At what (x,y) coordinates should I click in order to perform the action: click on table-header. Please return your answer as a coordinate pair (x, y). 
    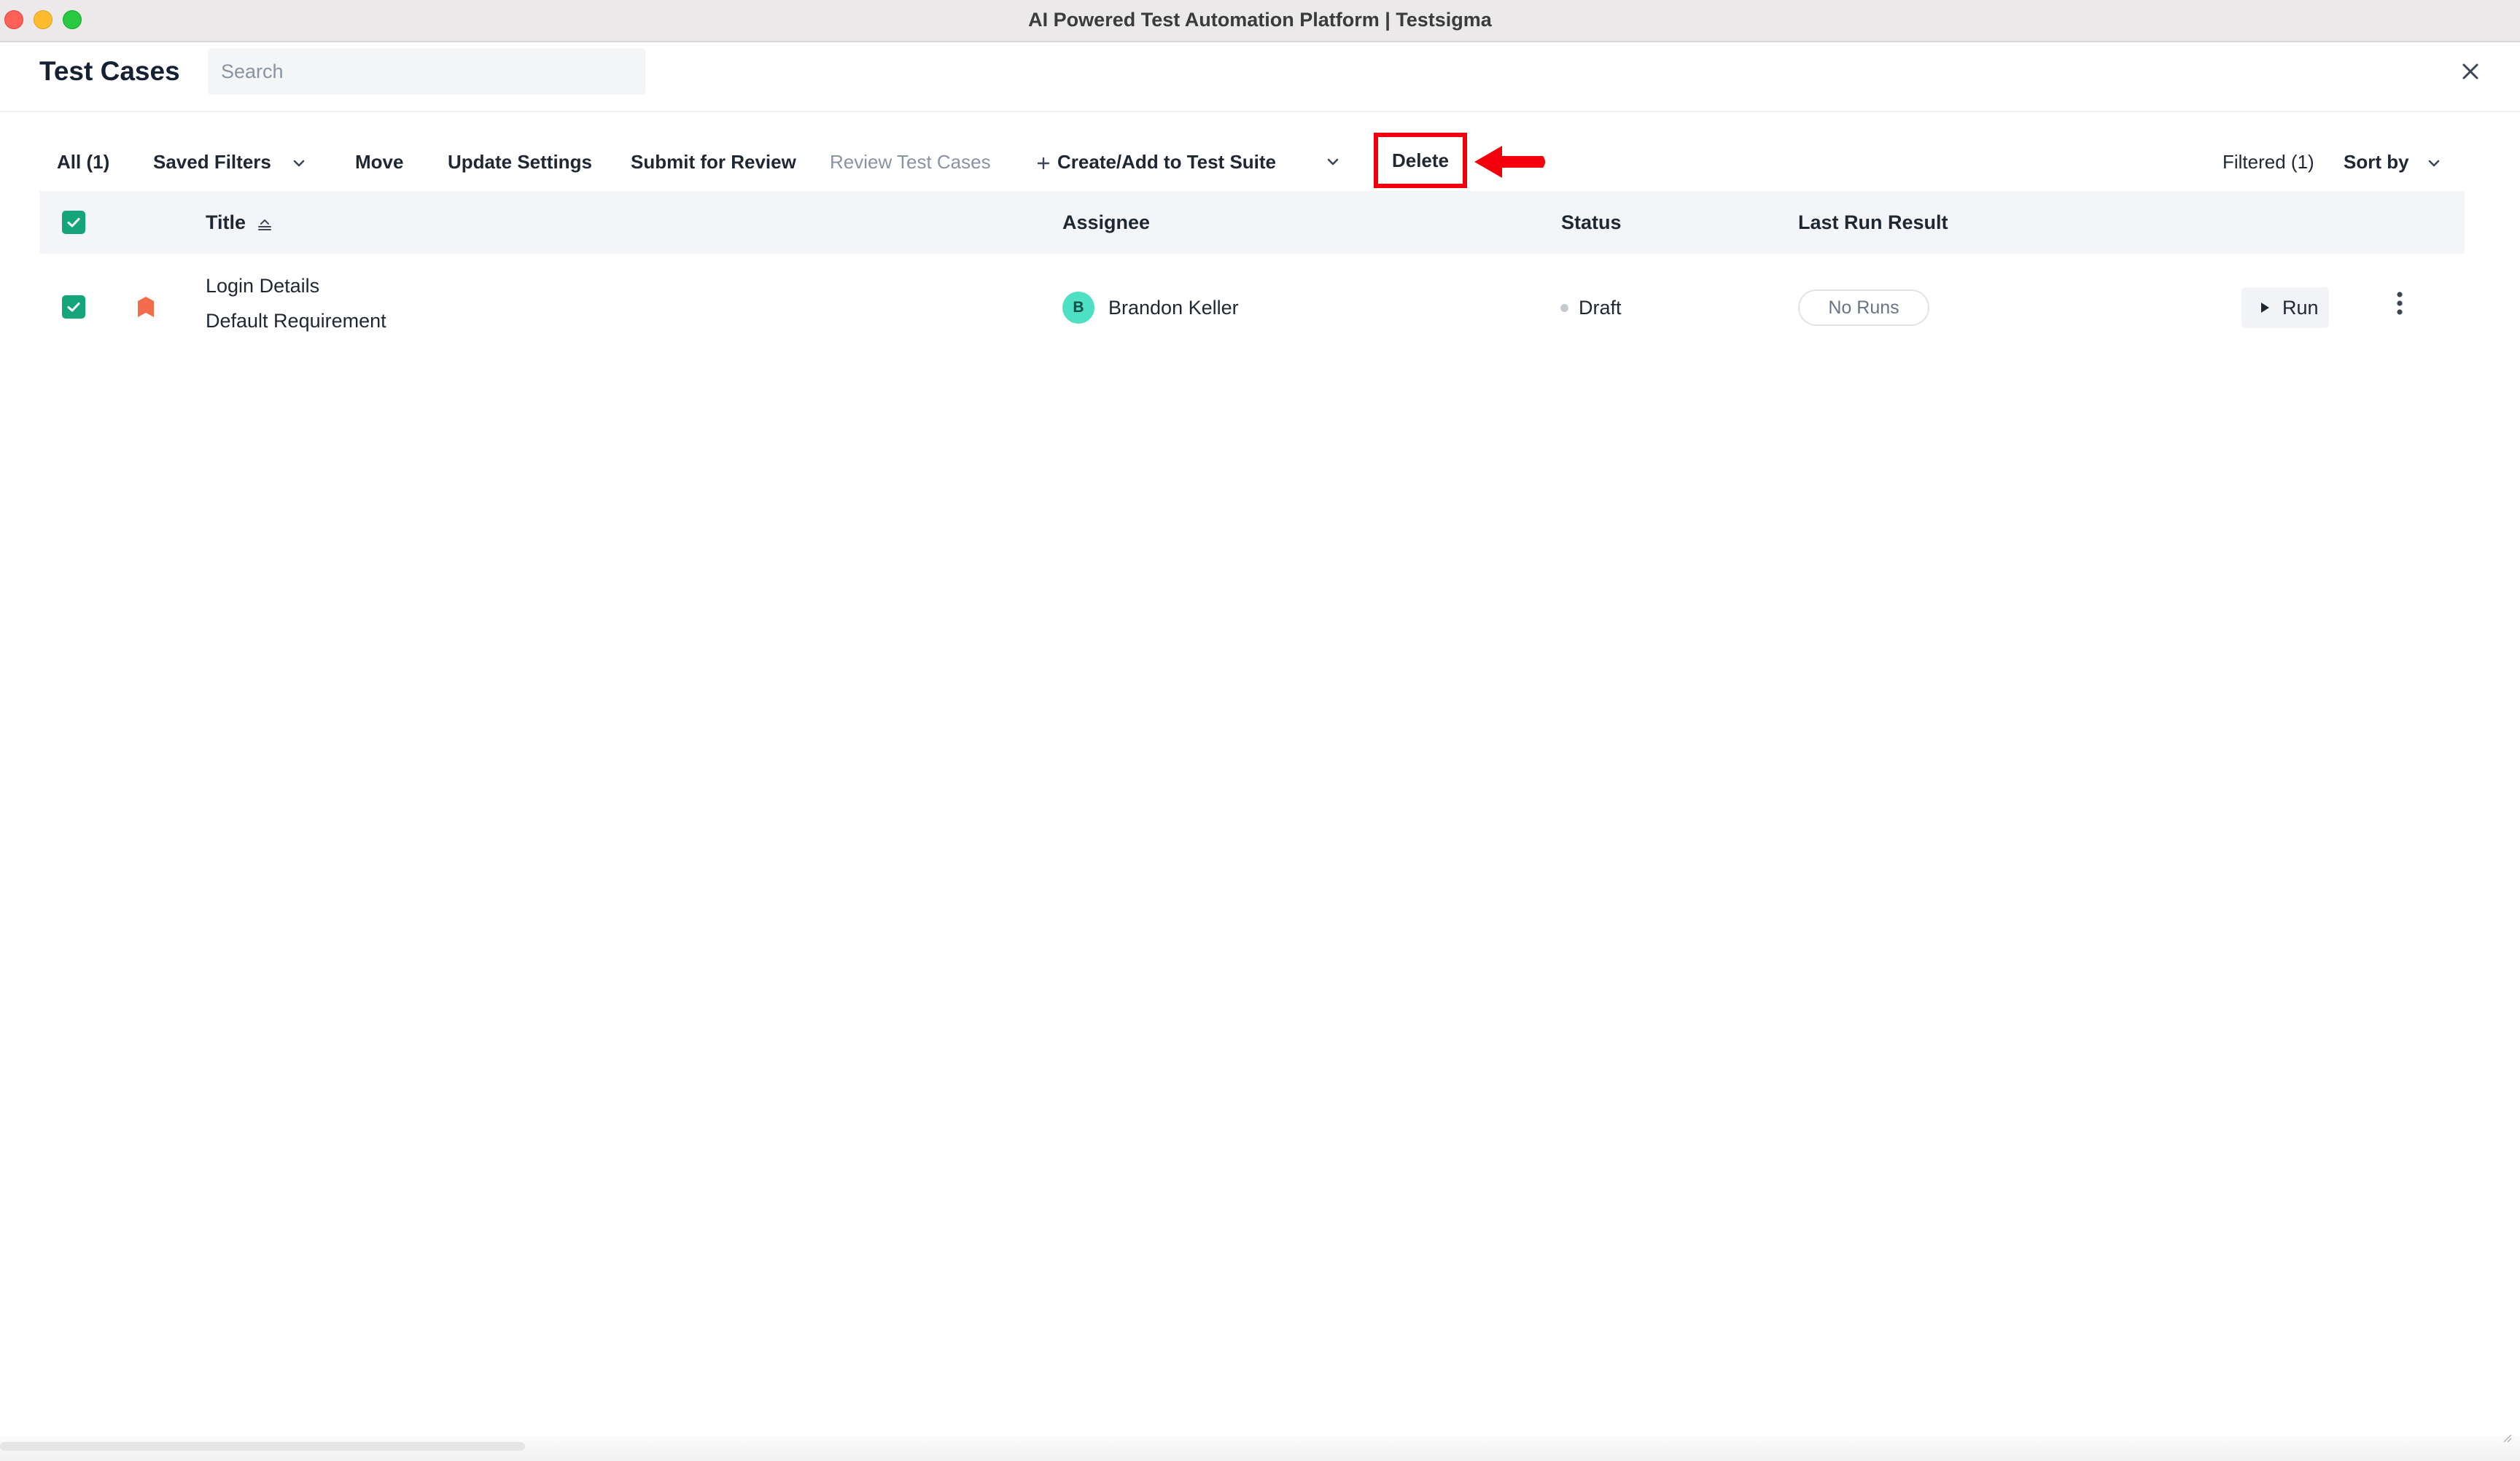
    Looking at the image, I should click on (1252, 222).